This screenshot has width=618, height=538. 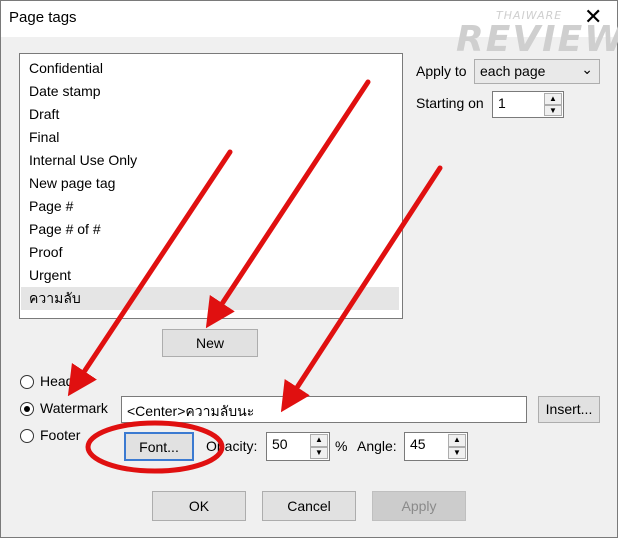 What do you see at coordinates (528, 104) in the screenshot?
I see `starting-on-spinner: 1 ▲ ▼` at bounding box center [528, 104].